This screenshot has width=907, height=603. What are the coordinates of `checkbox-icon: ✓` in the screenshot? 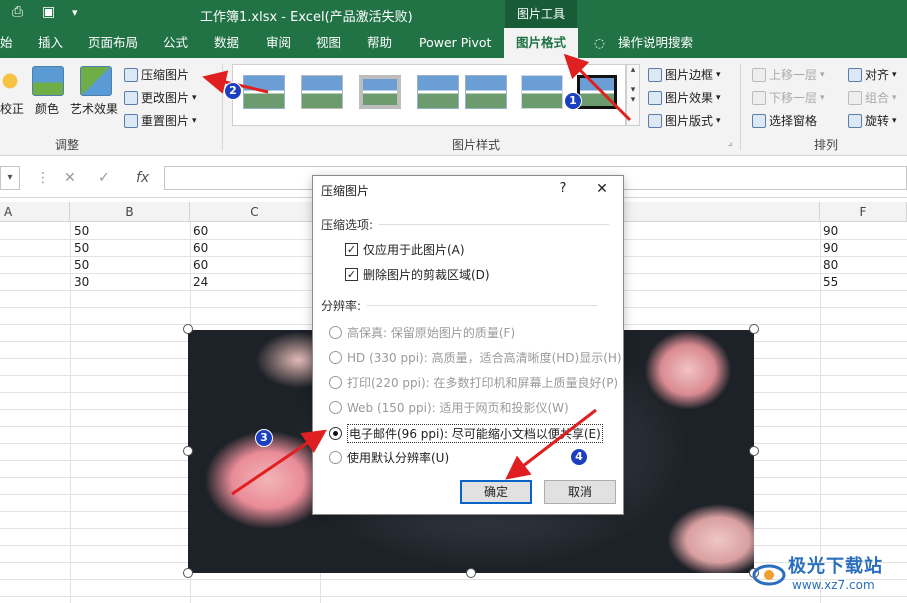 It's located at (351, 249).